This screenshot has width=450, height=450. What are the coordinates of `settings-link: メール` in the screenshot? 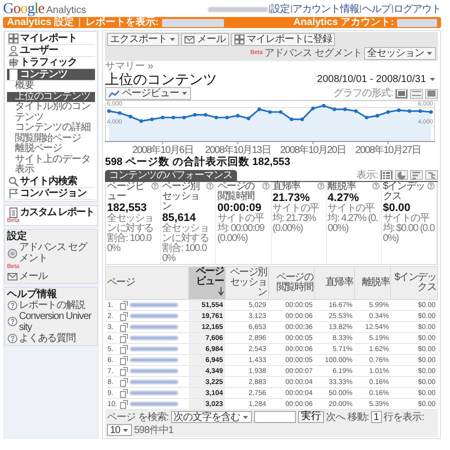 It's located at (27, 276).